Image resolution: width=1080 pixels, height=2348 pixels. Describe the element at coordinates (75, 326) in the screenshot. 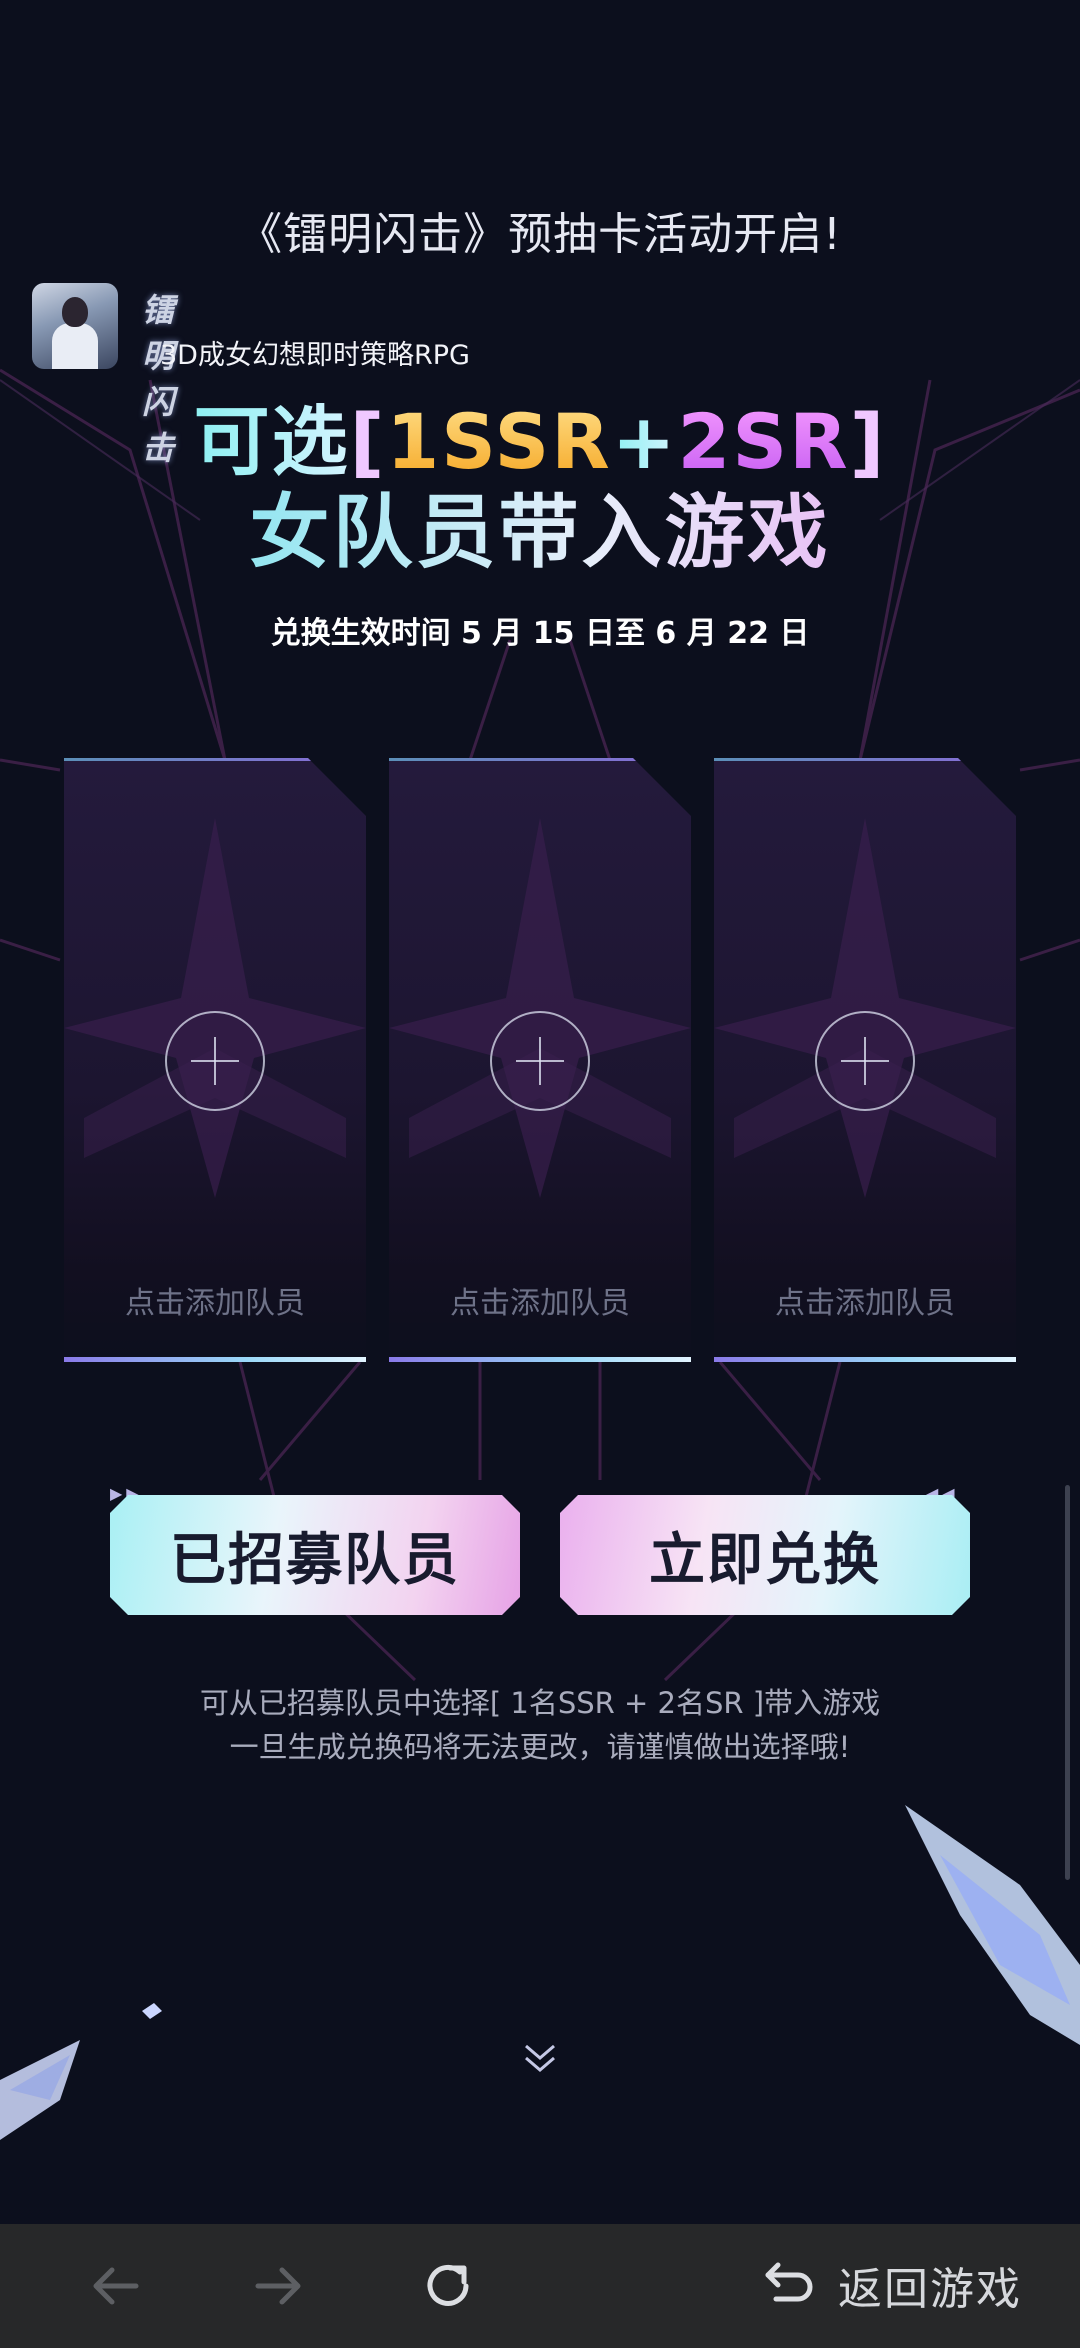

I see `game-app-icon` at that location.